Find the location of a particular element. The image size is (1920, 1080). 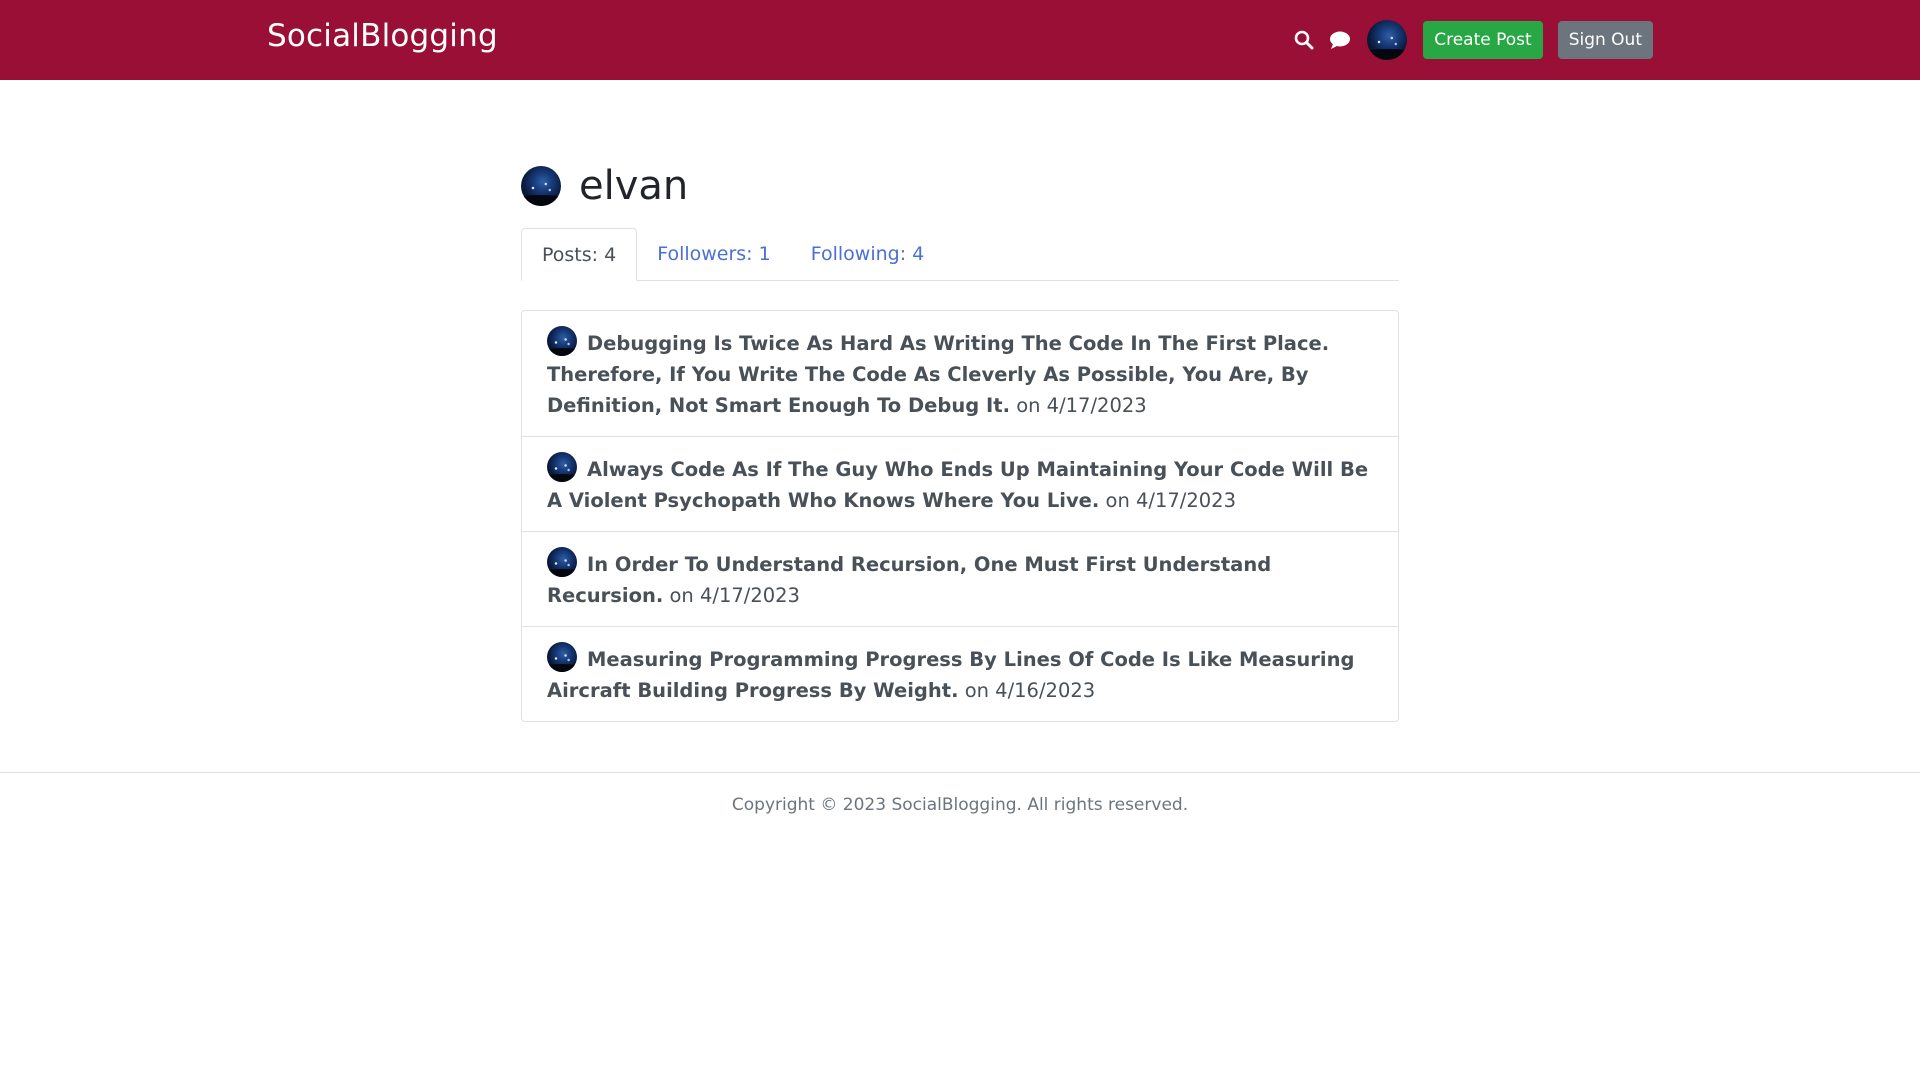

sign-out-button: Sign Out is located at coordinates (1605, 40).